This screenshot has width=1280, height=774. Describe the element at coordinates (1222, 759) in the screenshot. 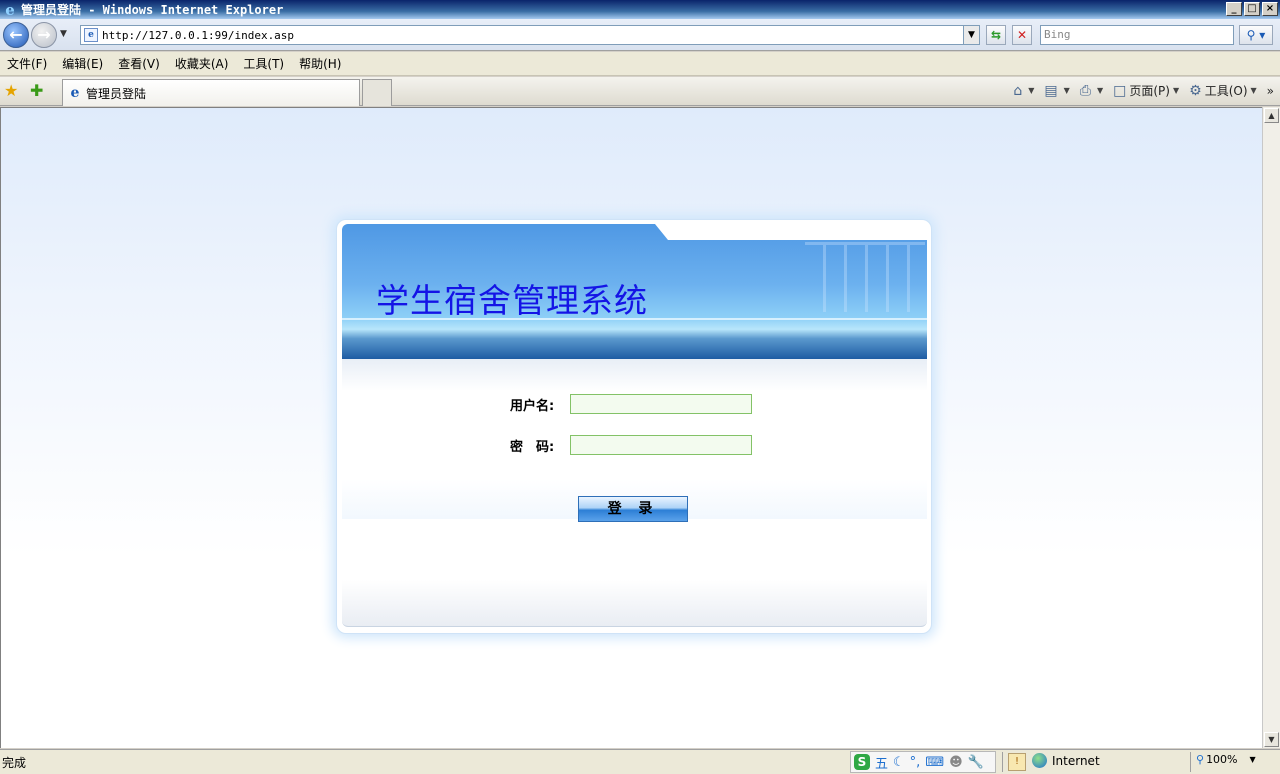

I see `zoom-level: 100%` at that location.